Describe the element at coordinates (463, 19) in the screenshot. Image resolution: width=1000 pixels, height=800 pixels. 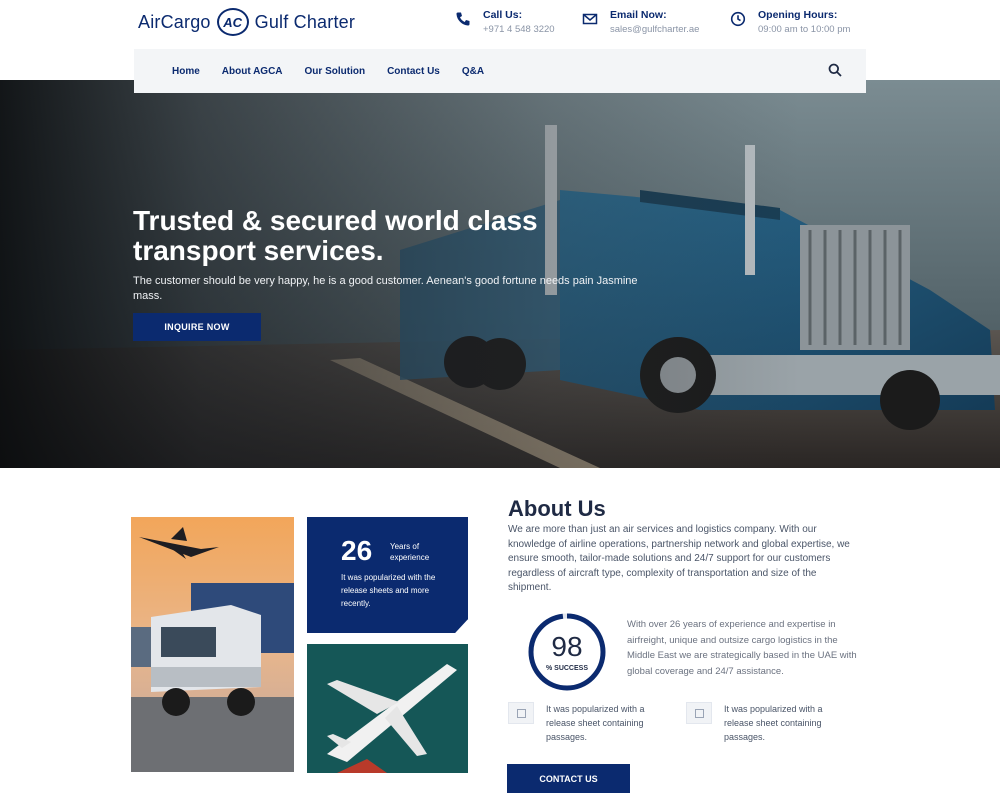
I see `phone-icon` at that location.